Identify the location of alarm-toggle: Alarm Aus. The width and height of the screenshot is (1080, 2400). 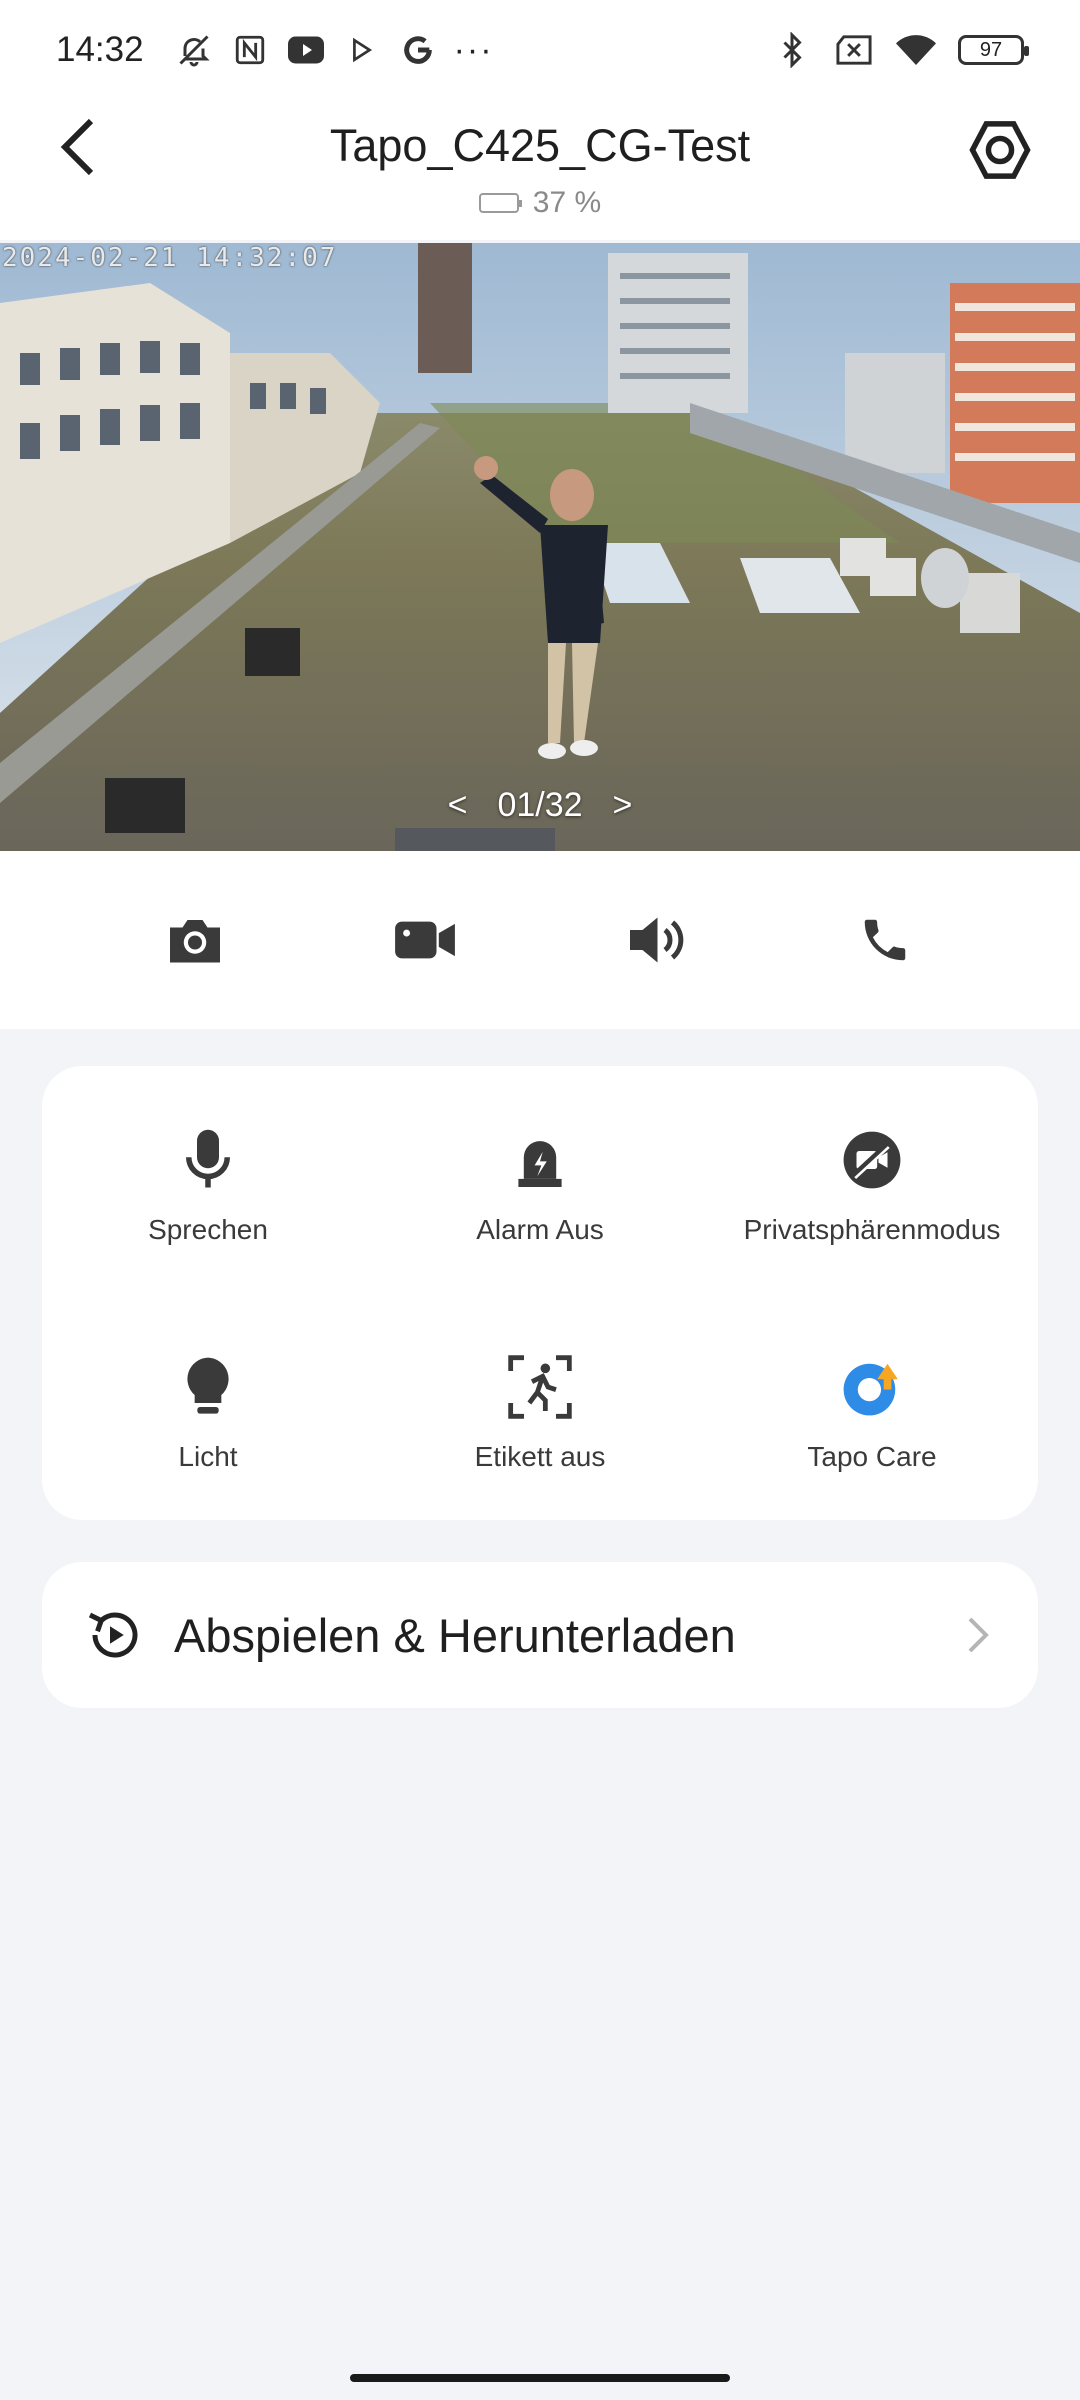
(540, 1179).